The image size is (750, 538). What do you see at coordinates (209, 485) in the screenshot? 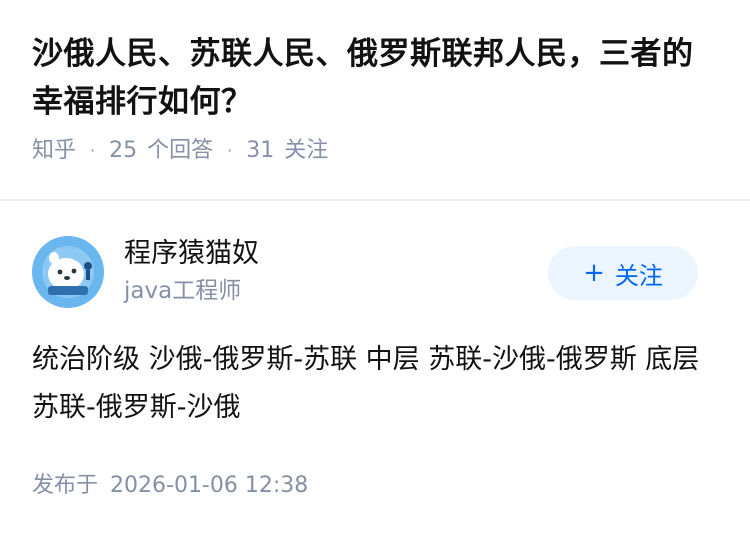
I see `published-time: 2026-01-06 12:38` at bounding box center [209, 485].